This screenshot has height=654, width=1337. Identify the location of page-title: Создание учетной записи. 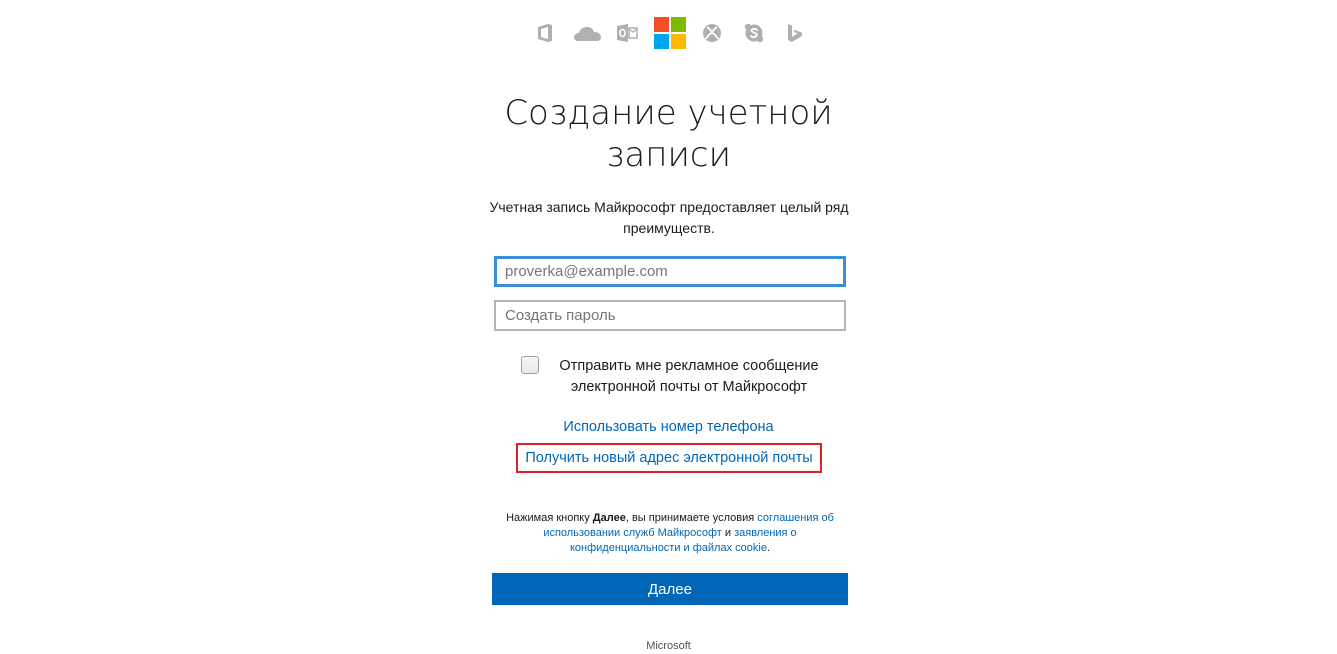
(668, 134).